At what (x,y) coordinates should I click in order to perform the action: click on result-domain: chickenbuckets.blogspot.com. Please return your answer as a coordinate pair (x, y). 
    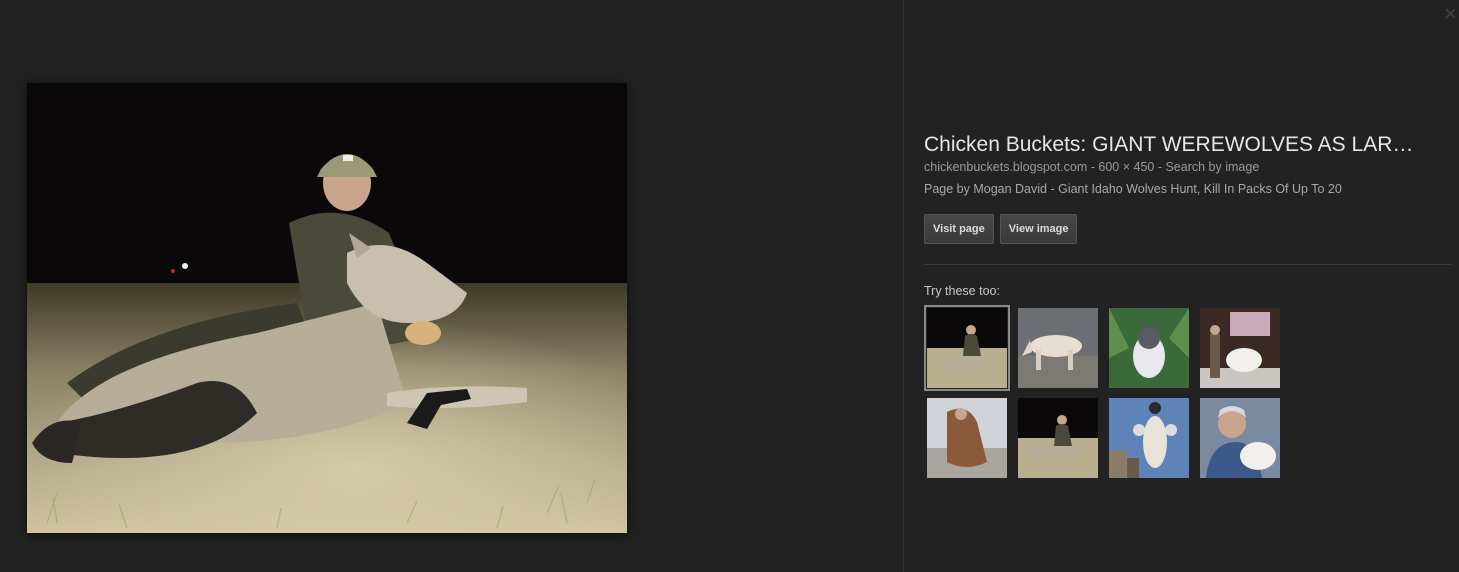
    Looking at the image, I should click on (1006, 167).